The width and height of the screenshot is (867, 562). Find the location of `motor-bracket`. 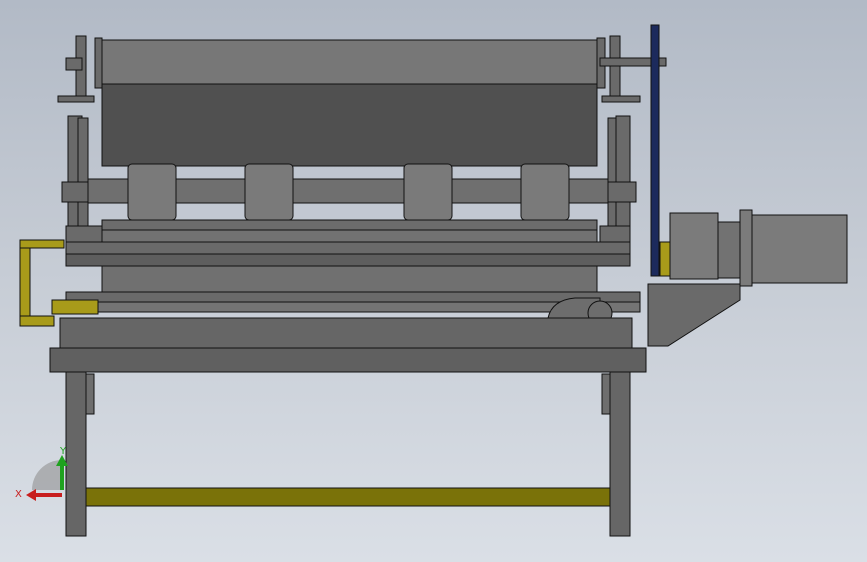

motor-bracket is located at coordinates (694, 315).